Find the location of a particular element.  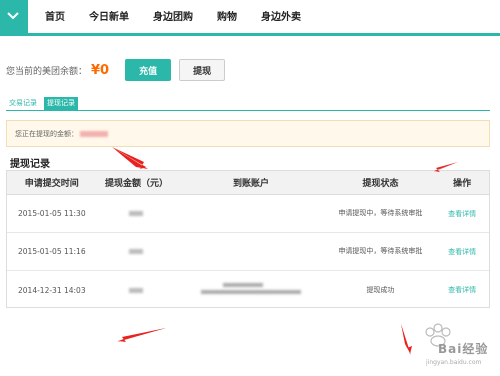

chevron-down-icon is located at coordinates (13, 16).